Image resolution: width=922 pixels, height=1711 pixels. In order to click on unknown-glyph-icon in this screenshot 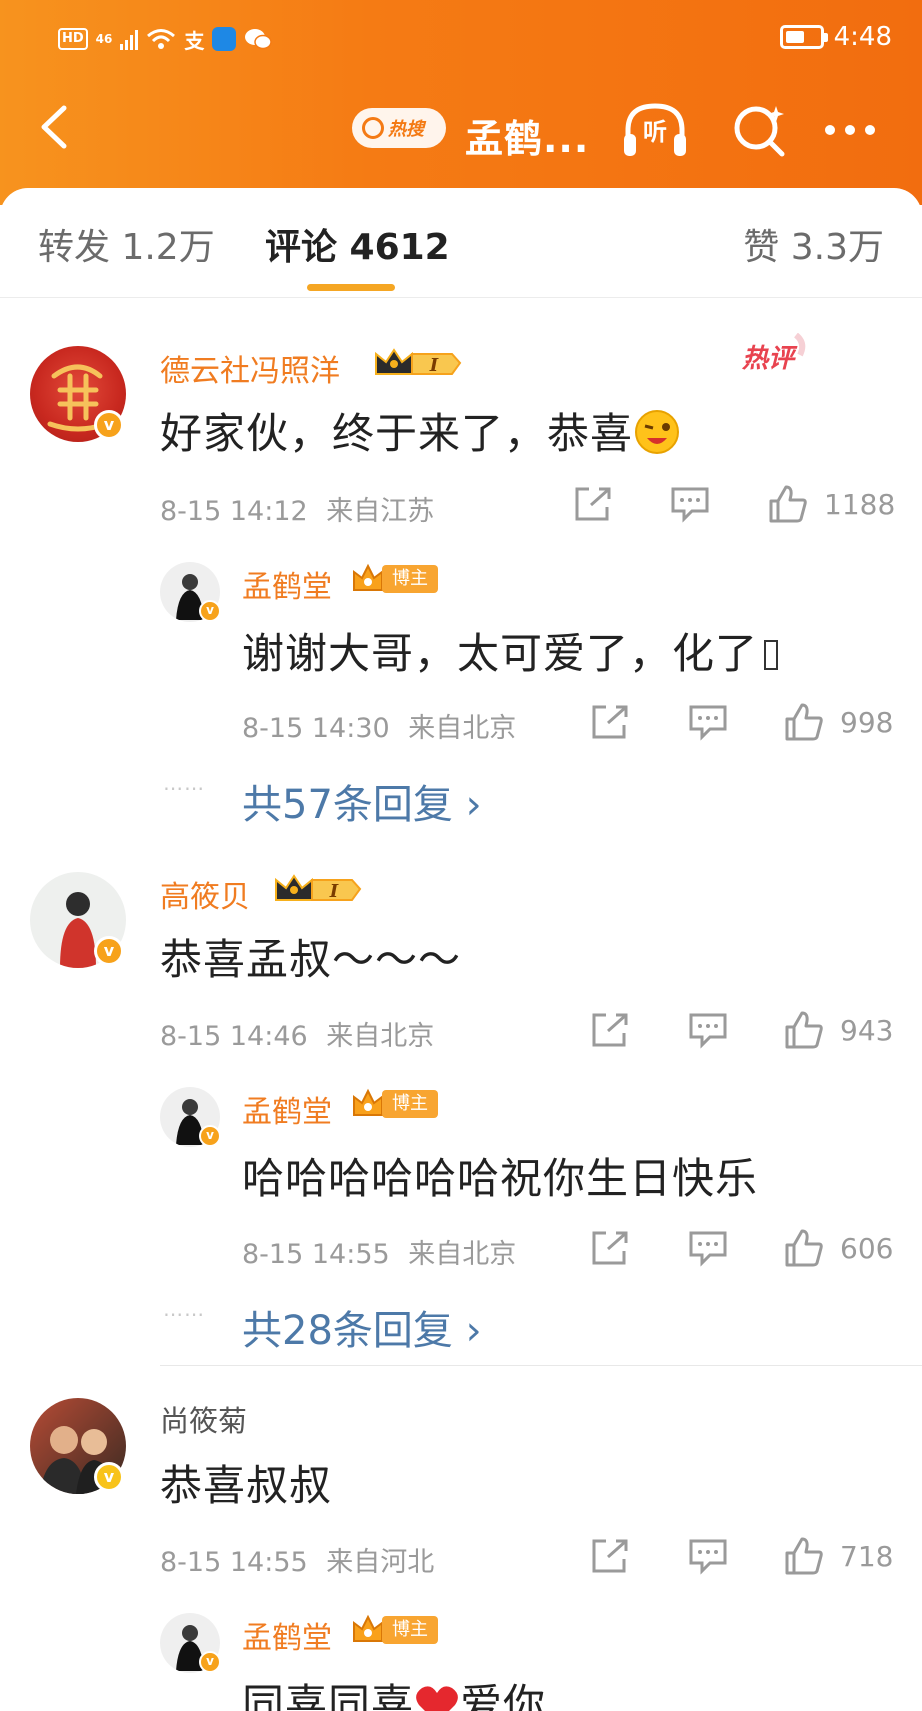, I will do `click(771, 655)`.